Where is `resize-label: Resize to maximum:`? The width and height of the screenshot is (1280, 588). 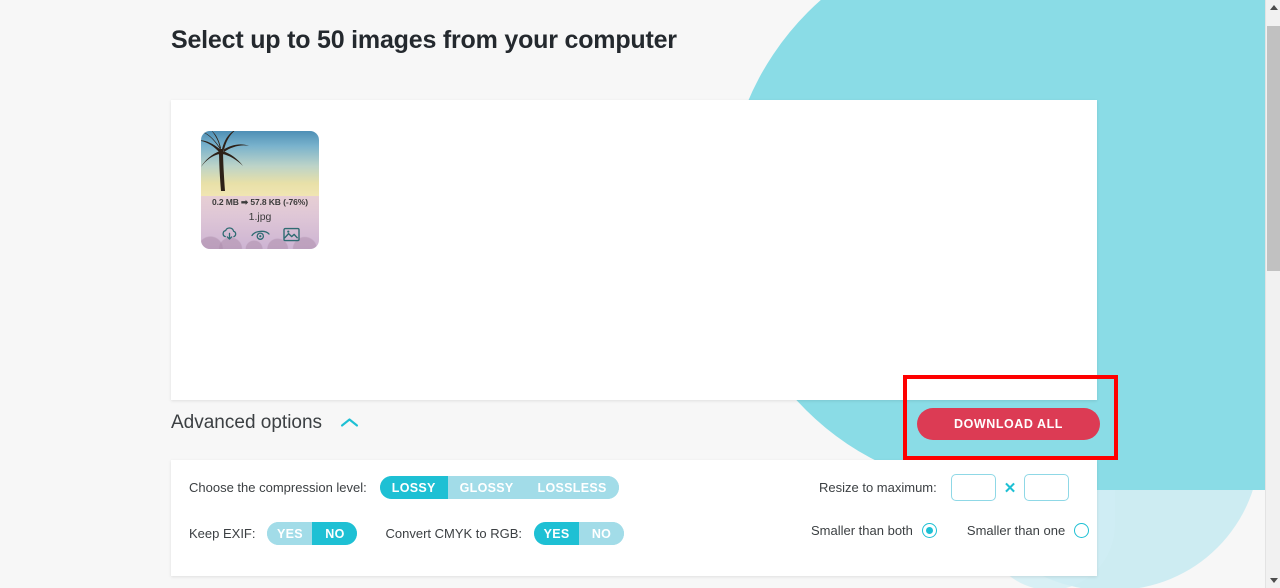 resize-label: Resize to maximum: is located at coordinates (878, 487).